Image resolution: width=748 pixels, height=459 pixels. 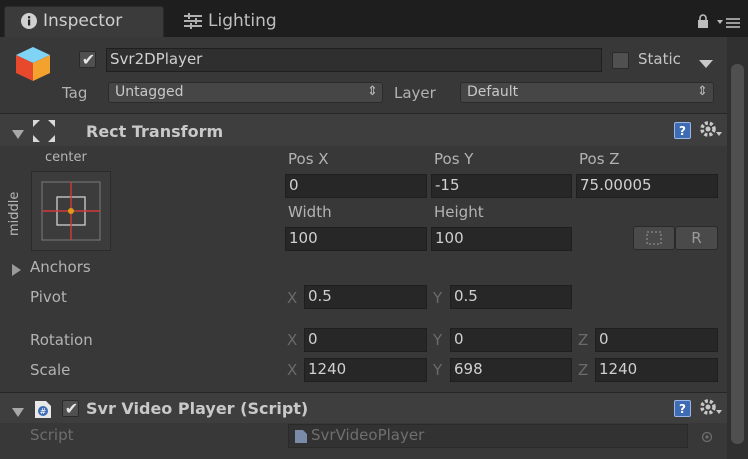 I want to click on blueprint-icon, so click(x=654, y=238).